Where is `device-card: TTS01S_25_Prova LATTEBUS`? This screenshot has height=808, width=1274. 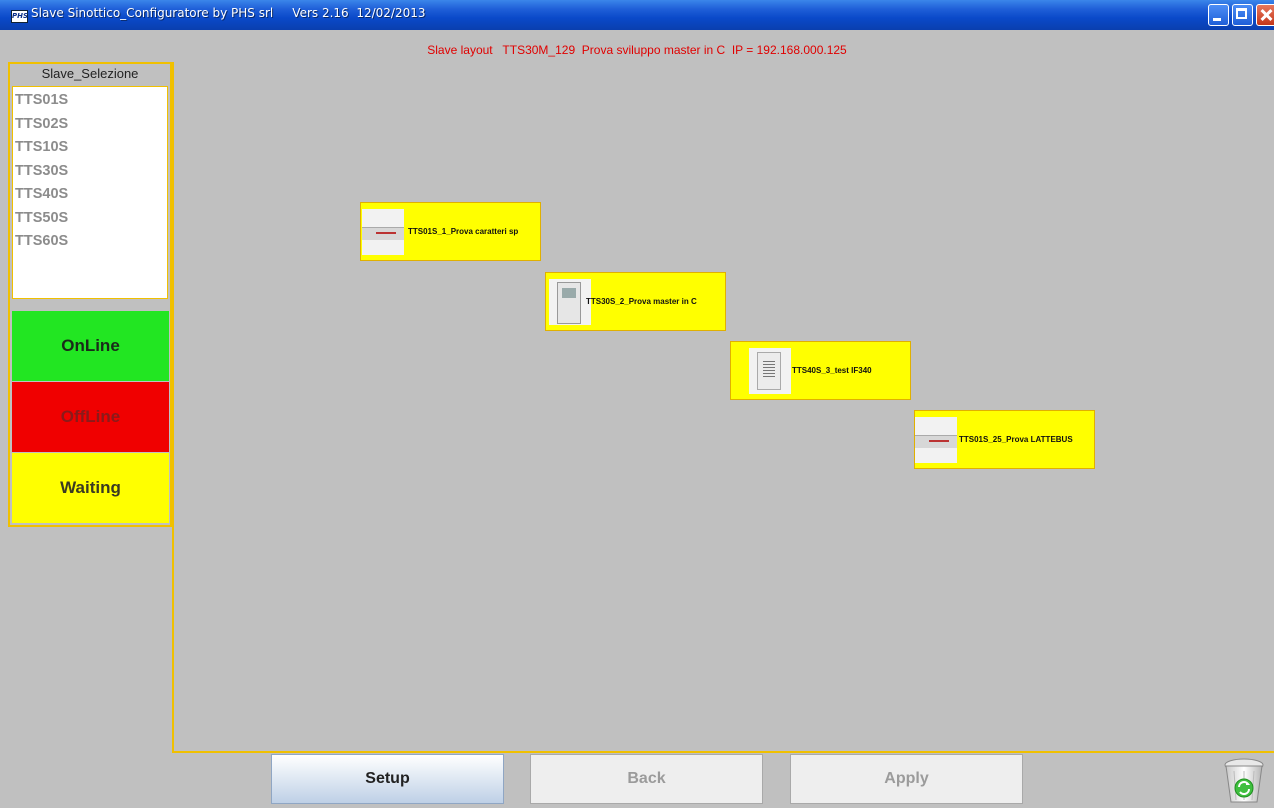 device-card: TTS01S_25_Prova LATTEBUS is located at coordinates (1004, 439).